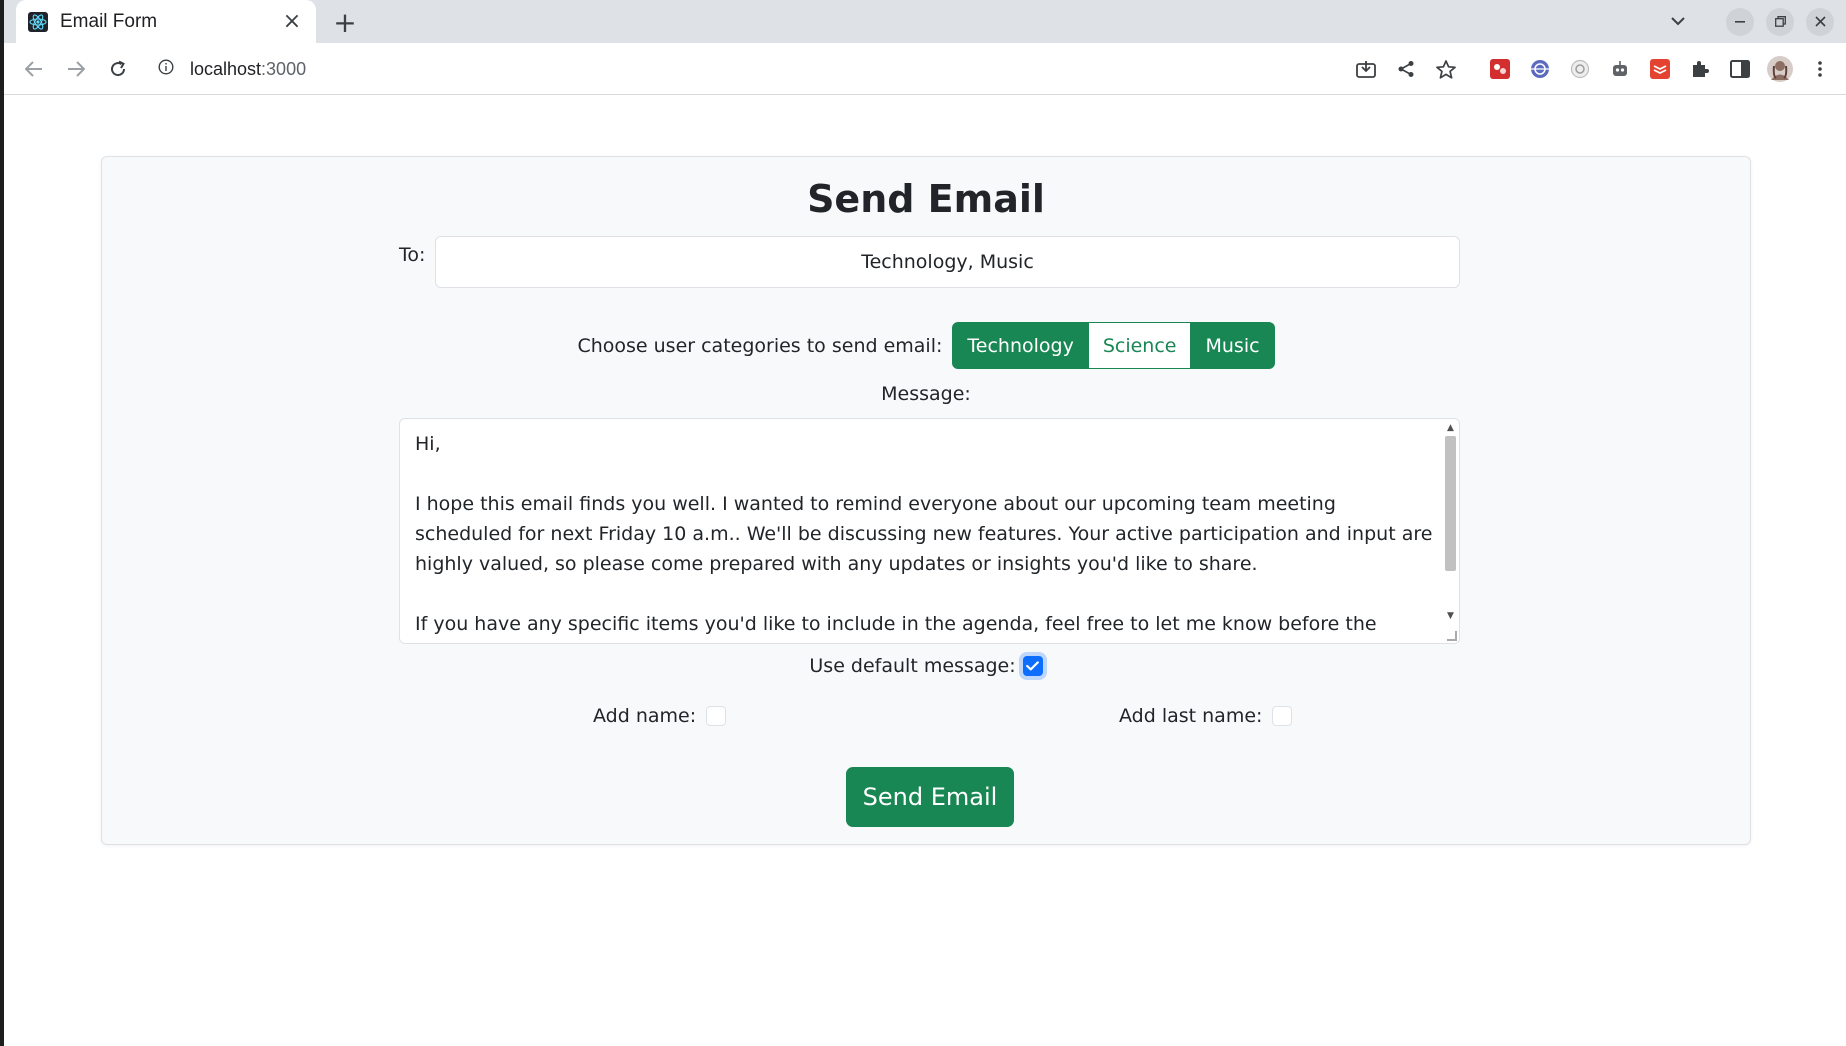 The height and width of the screenshot is (1046, 1846). Describe the element at coordinates (1620, 69) in the screenshot. I see `extension-robot-icon` at that location.